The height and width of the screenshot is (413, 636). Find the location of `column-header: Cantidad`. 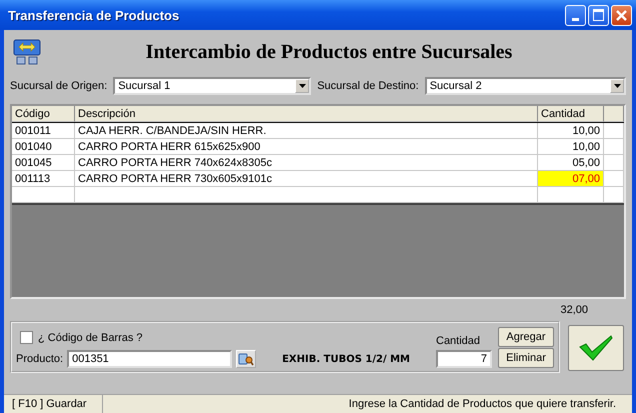

column-header: Cantidad is located at coordinates (571, 114).